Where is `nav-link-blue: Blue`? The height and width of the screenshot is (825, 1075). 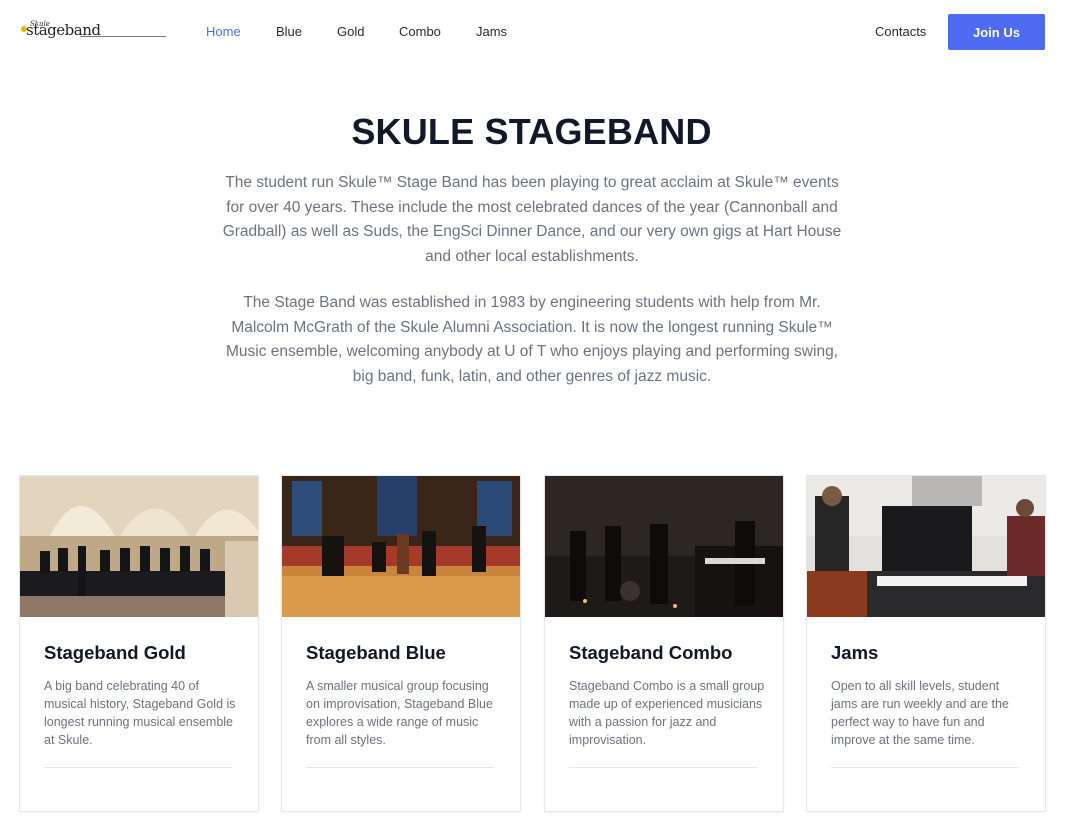 nav-link-blue: Blue is located at coordinates (289, 31).